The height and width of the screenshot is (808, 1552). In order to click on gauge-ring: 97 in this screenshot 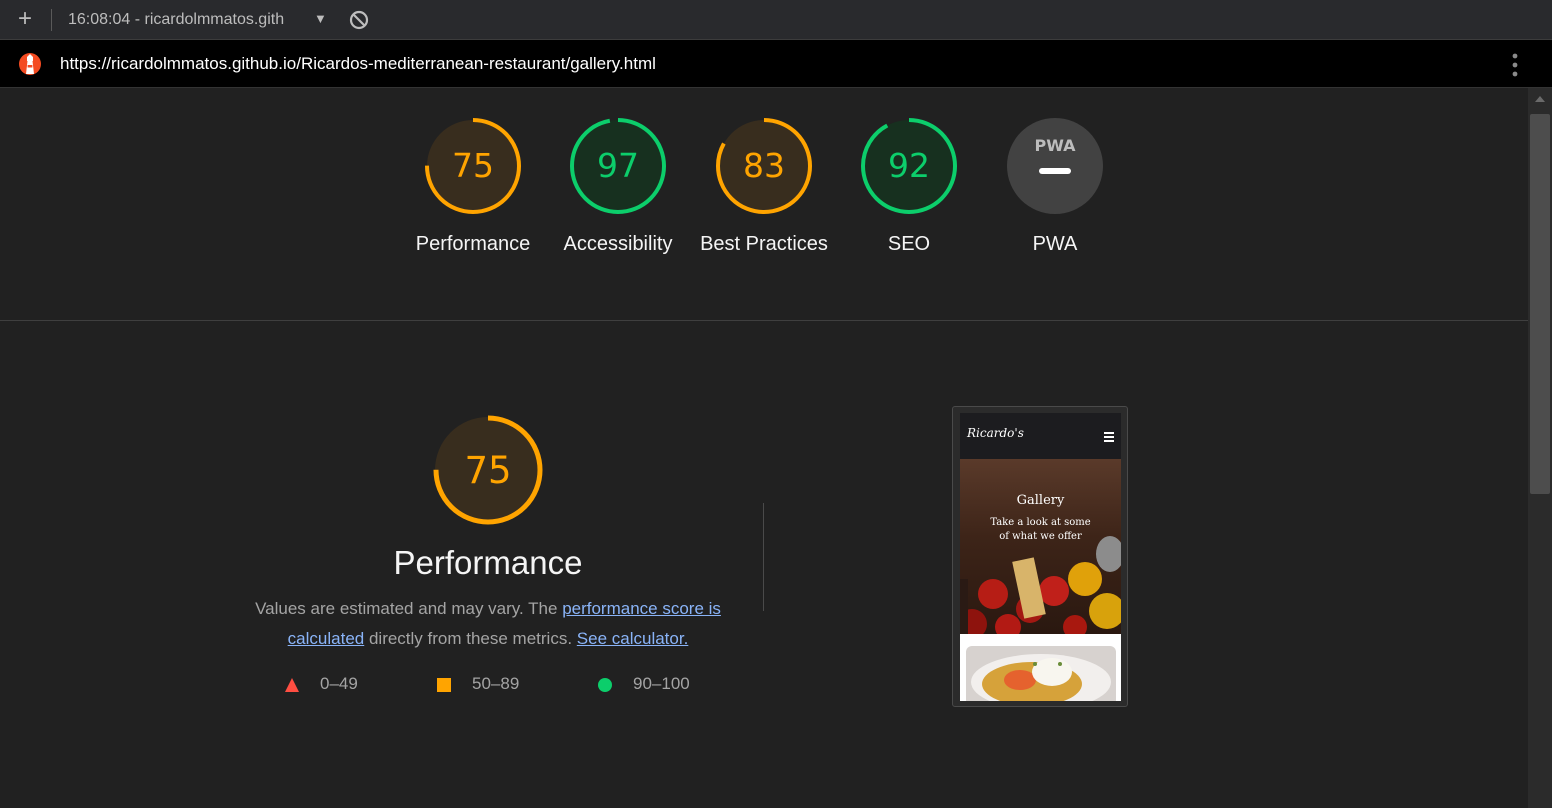, I will do `click(618, 166)`.